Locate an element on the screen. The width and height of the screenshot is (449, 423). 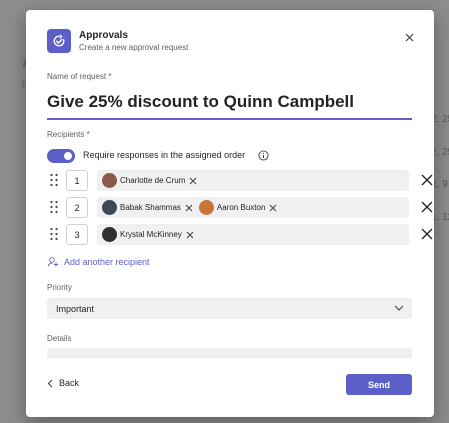
order-number: 1 is located at coordinates (77, 180).